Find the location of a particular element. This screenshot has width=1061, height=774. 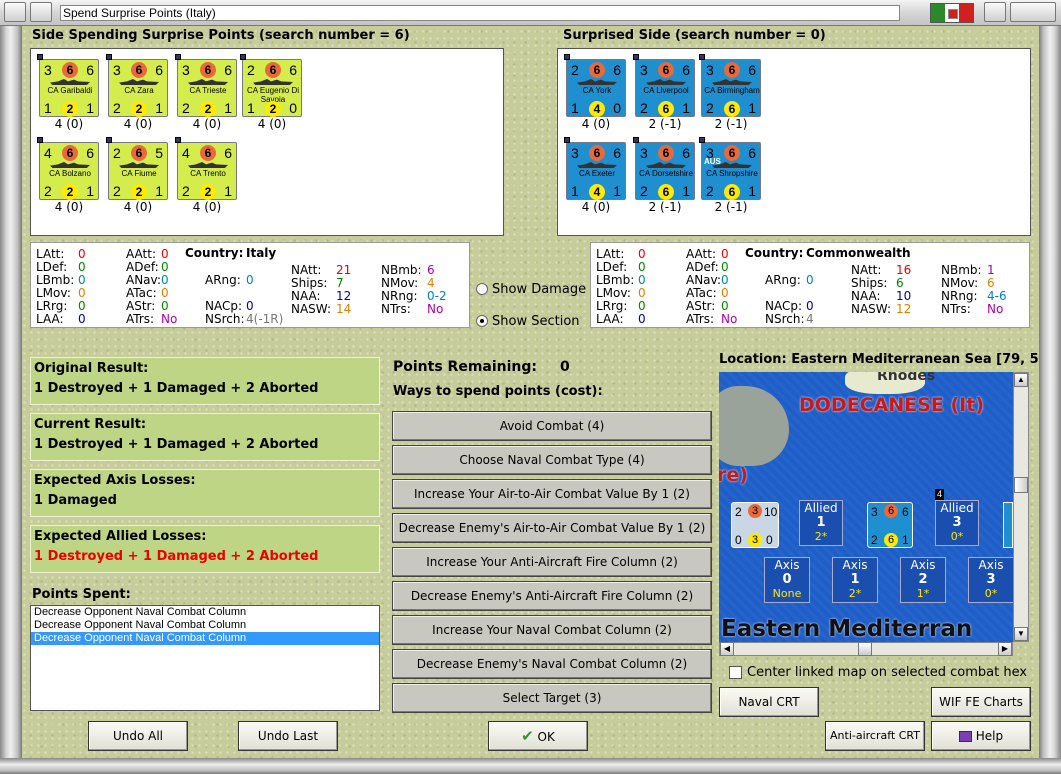

stat-label-laa: LAA: is located at coordinates (50, 319).